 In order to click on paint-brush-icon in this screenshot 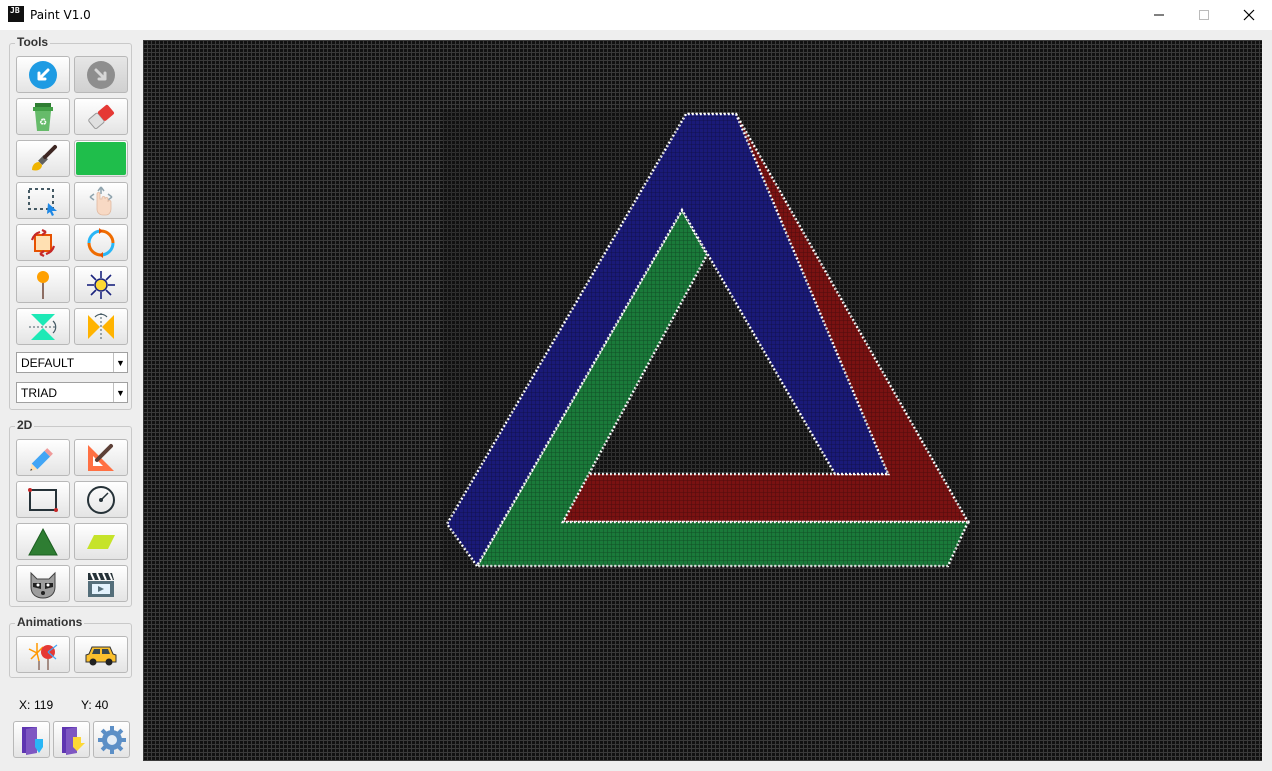, I will do `click(44, 157)`.